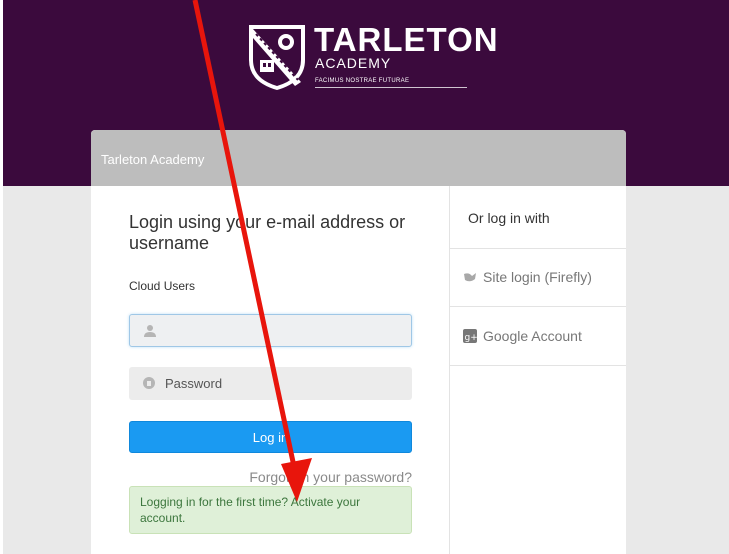  Describe the element at coordinates (362, 81) in the screenshot. I see `logo-motto: FACIMUS NOSTRAE FUTURAE` at that location.